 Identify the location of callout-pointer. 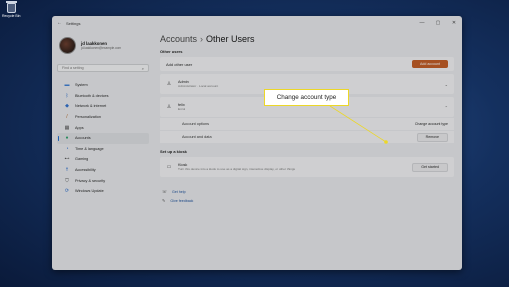
(358, 124).